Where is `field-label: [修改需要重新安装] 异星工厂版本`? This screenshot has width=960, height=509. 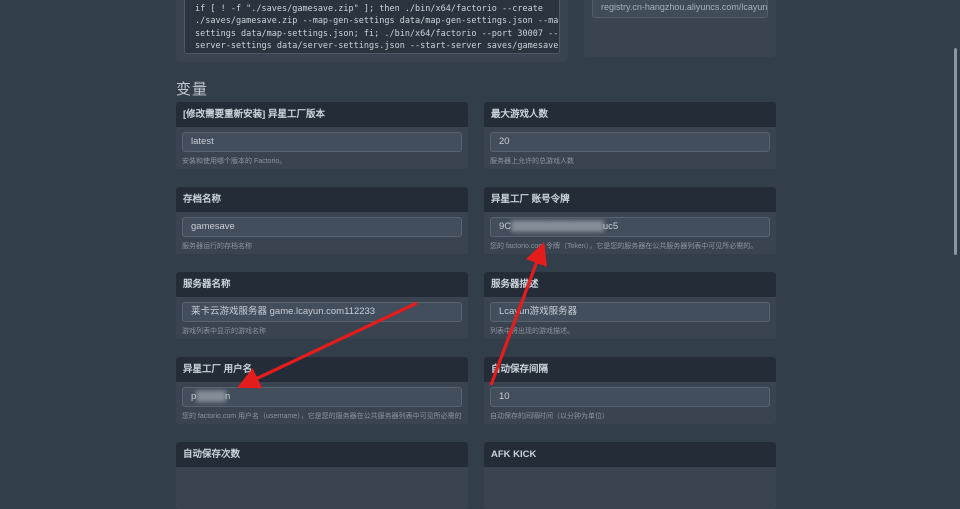
field-label: [修改需要重新安装] 异星工厂版本 is located at coordinates (322, 114).